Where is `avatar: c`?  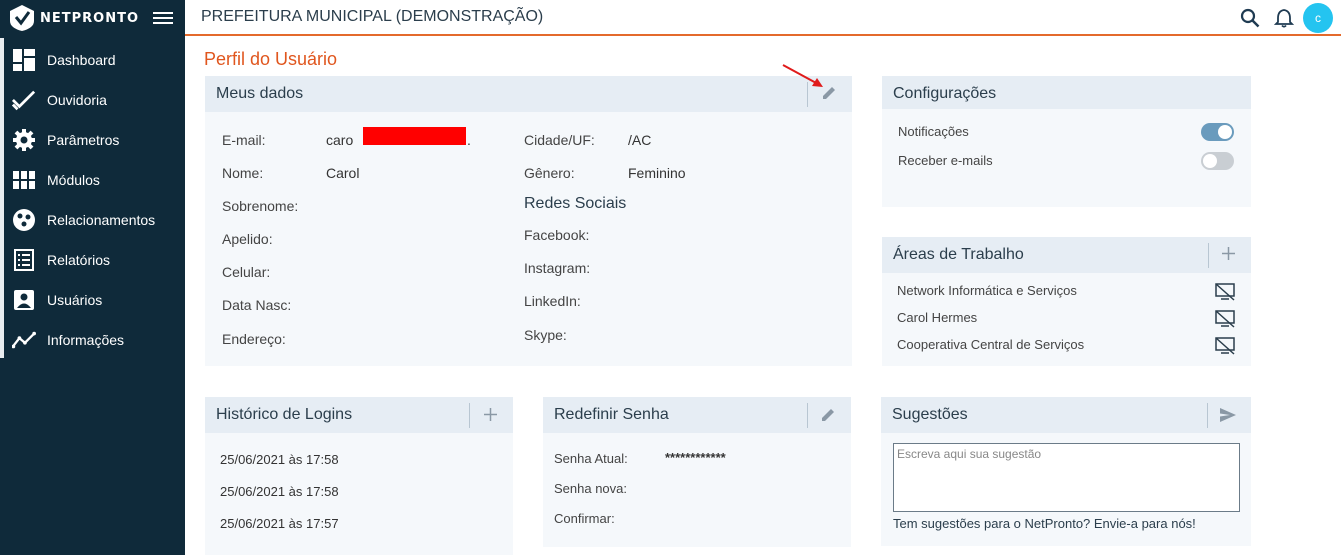 avatar: c is located at coordinates (1318, 18).